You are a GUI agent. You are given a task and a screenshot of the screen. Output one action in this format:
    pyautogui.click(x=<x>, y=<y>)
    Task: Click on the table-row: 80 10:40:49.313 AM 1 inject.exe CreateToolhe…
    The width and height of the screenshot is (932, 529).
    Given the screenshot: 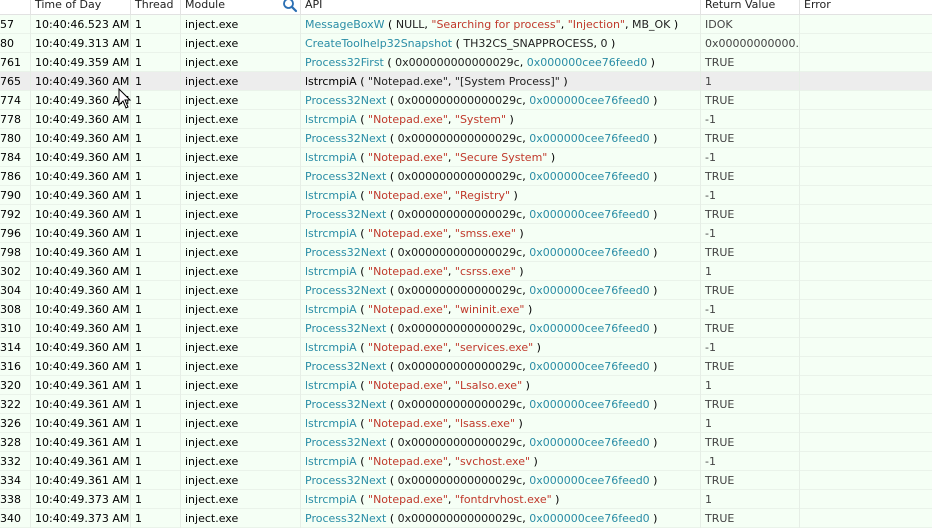 What is the action you would take?
    pyautogui.click(x=466, y=43)
    